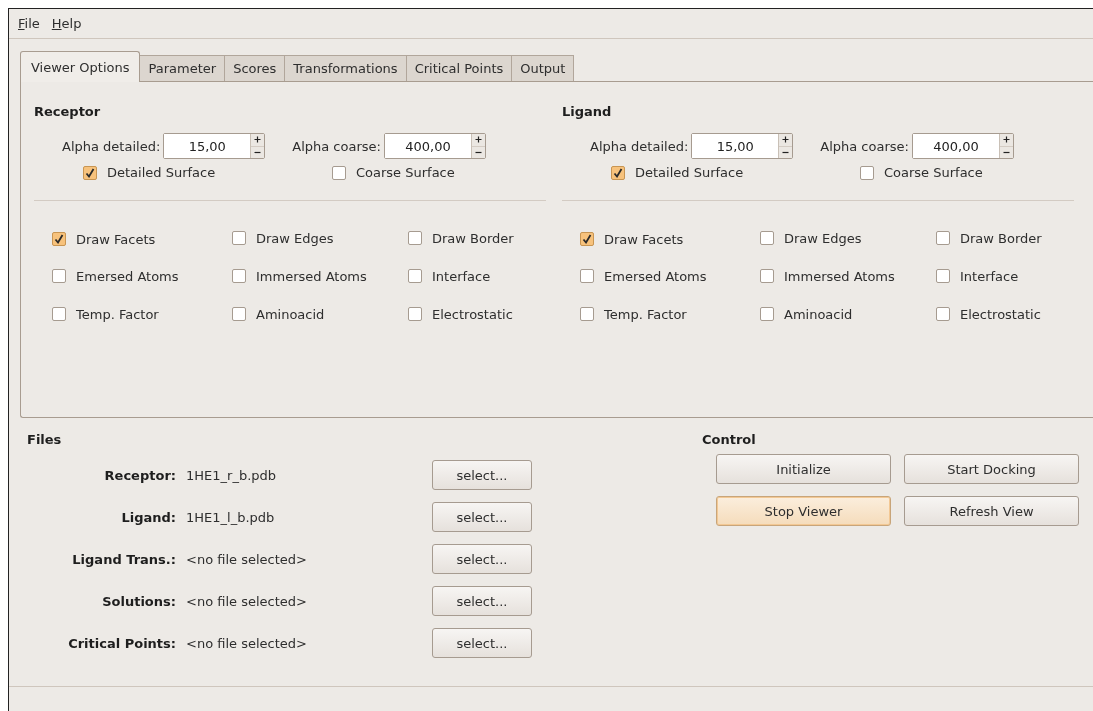  I want to click on field-label: Ligand:, so click(148, 517).